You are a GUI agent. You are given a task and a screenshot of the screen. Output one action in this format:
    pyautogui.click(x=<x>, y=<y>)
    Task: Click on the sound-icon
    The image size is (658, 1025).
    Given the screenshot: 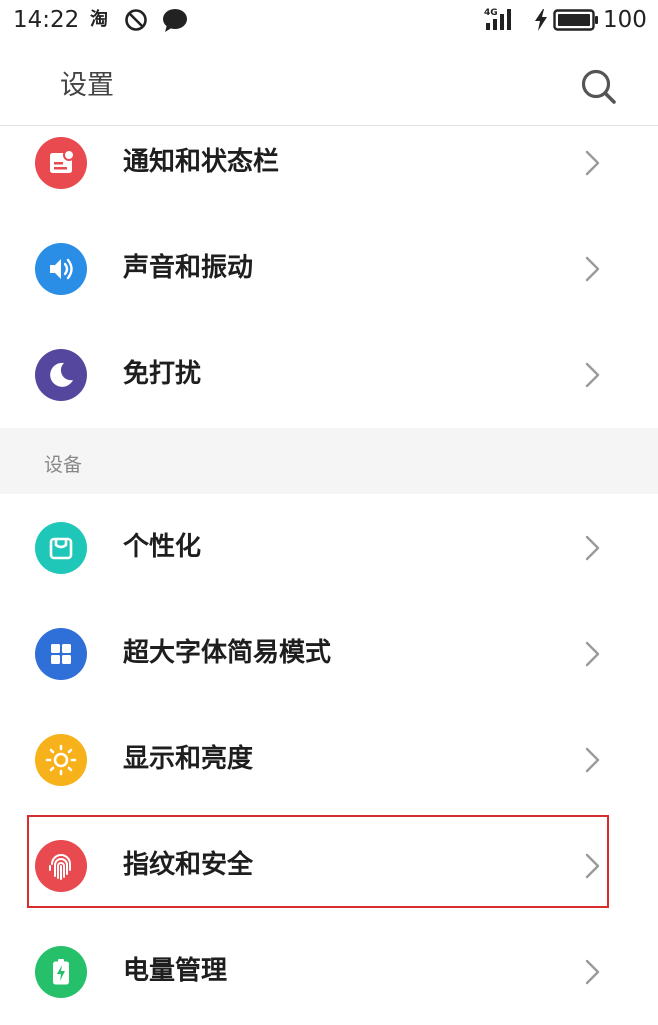 What is the action you would take?
    pyautogui.click(x=61, y=269)
    